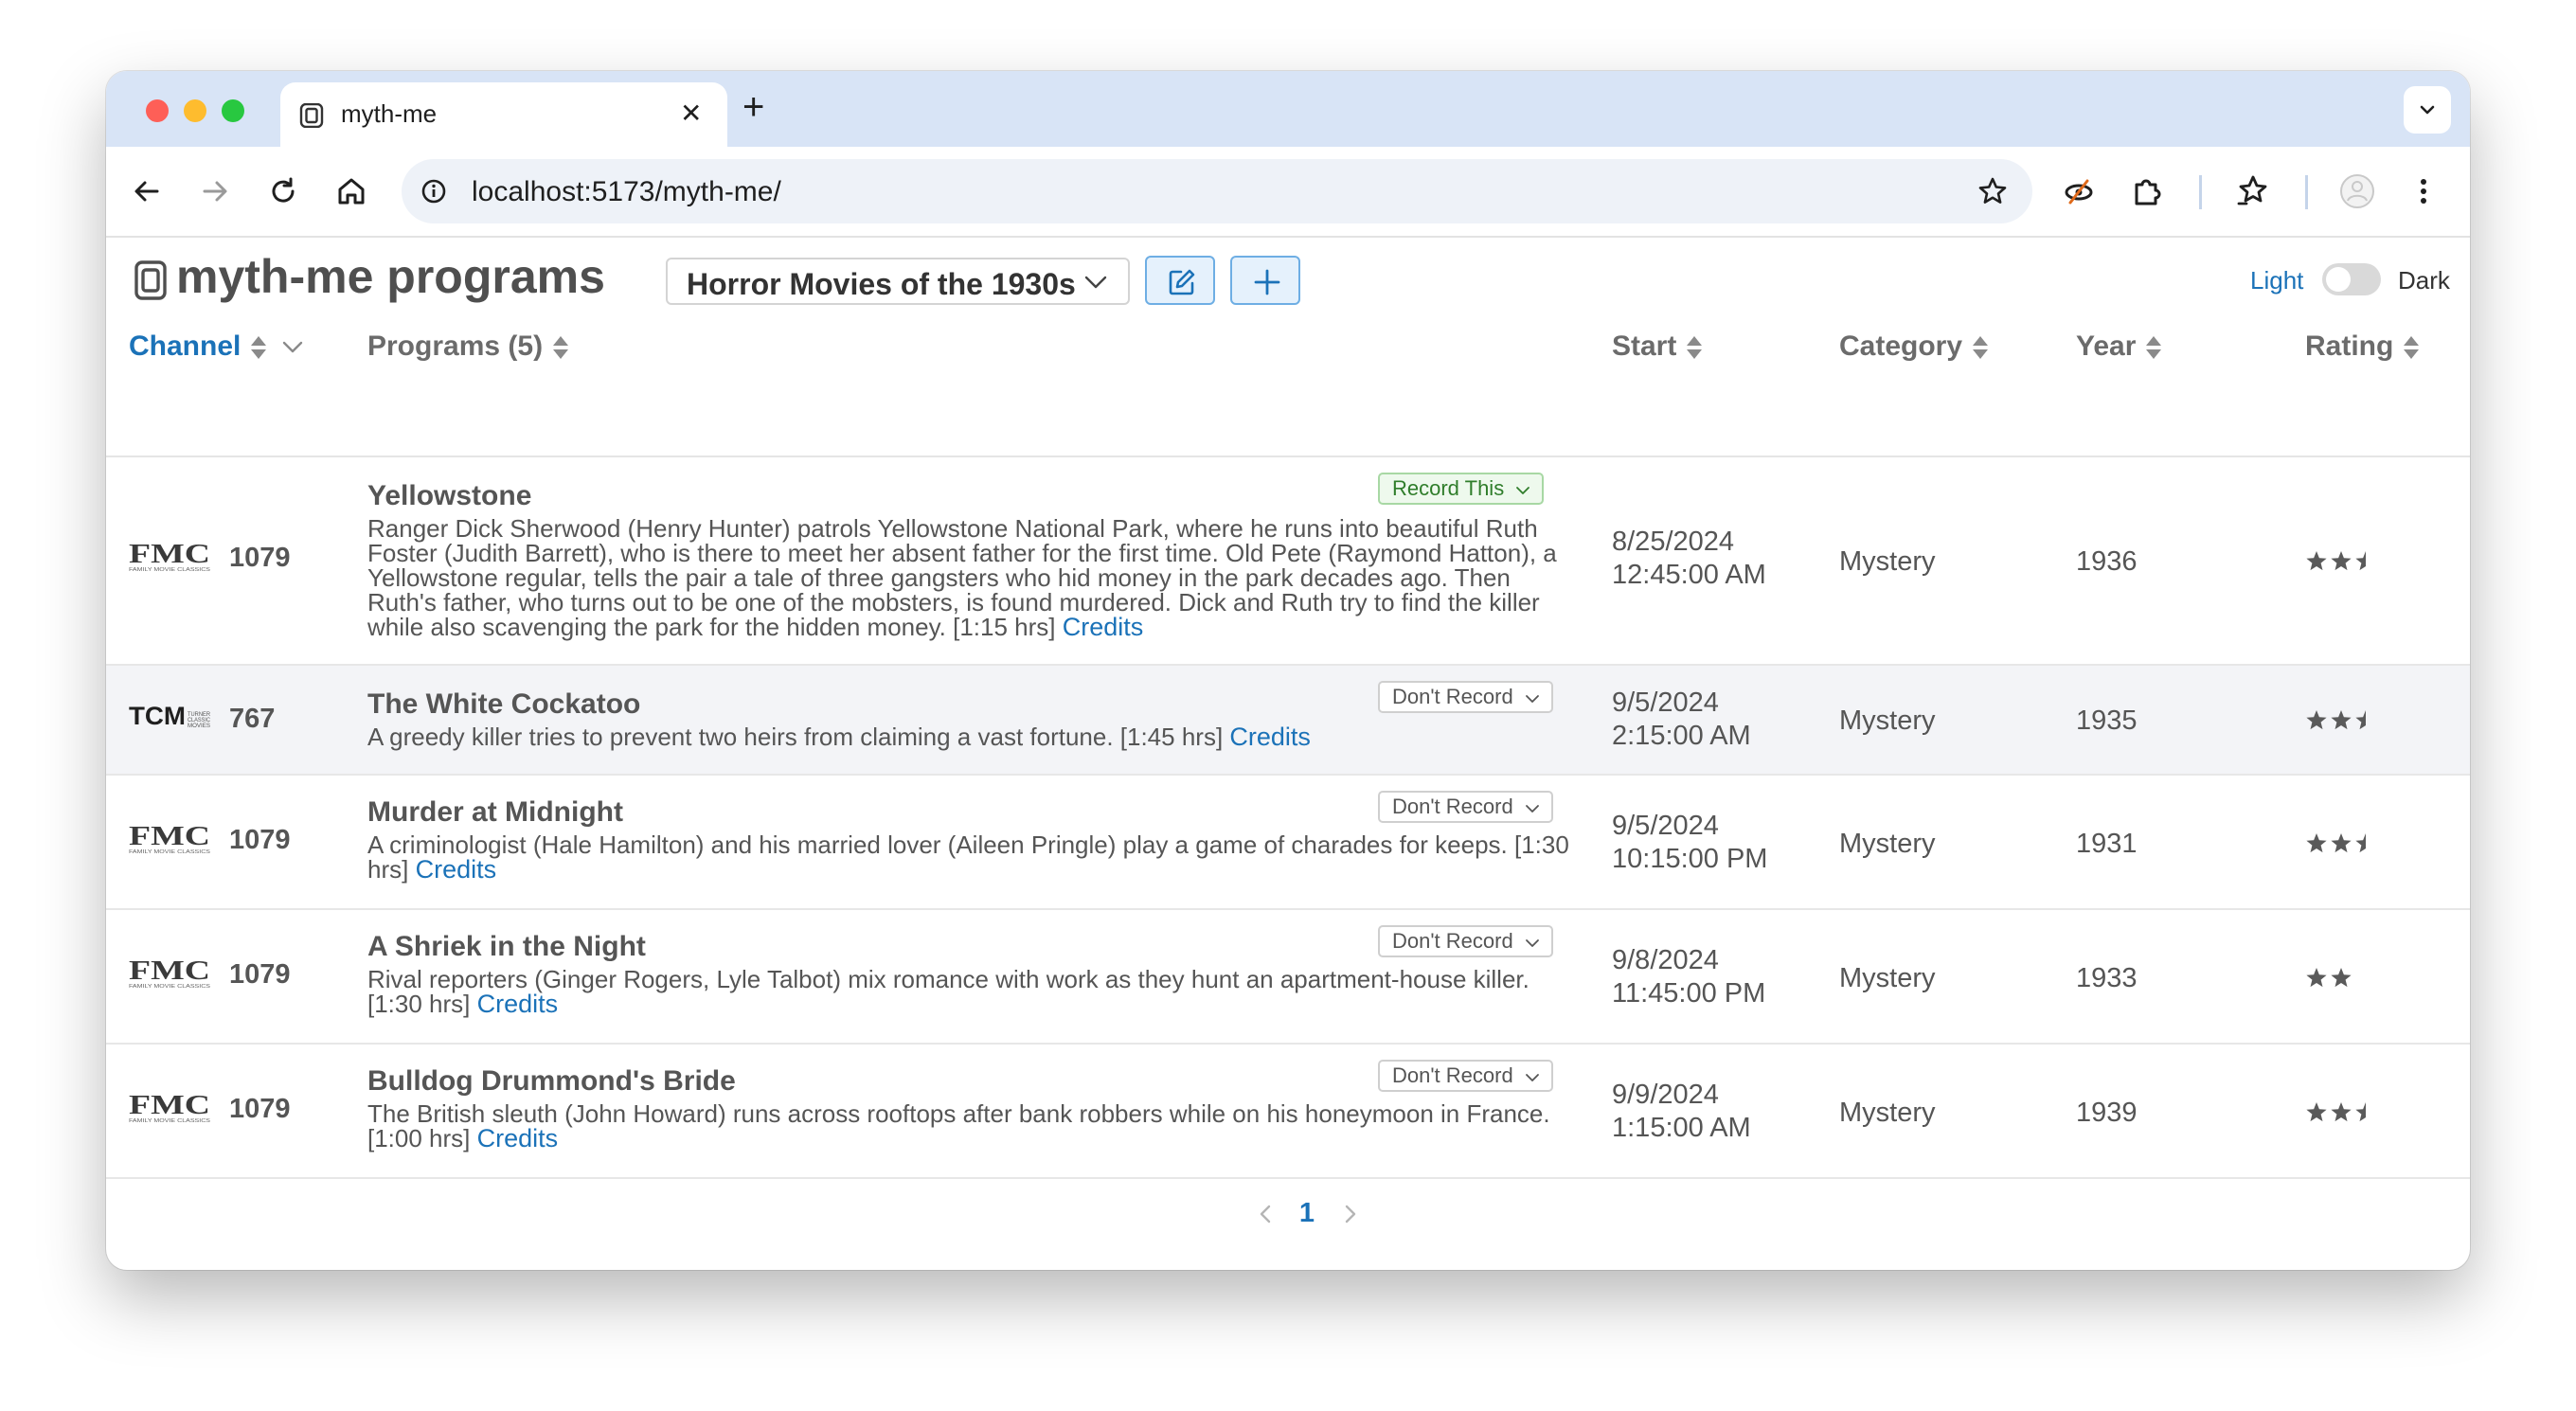 This screenshot has width=2576, height=1411. Describe the element at coordinates (1349, 1214) in the screenshot. I see `pagination-next-icon` at that location.